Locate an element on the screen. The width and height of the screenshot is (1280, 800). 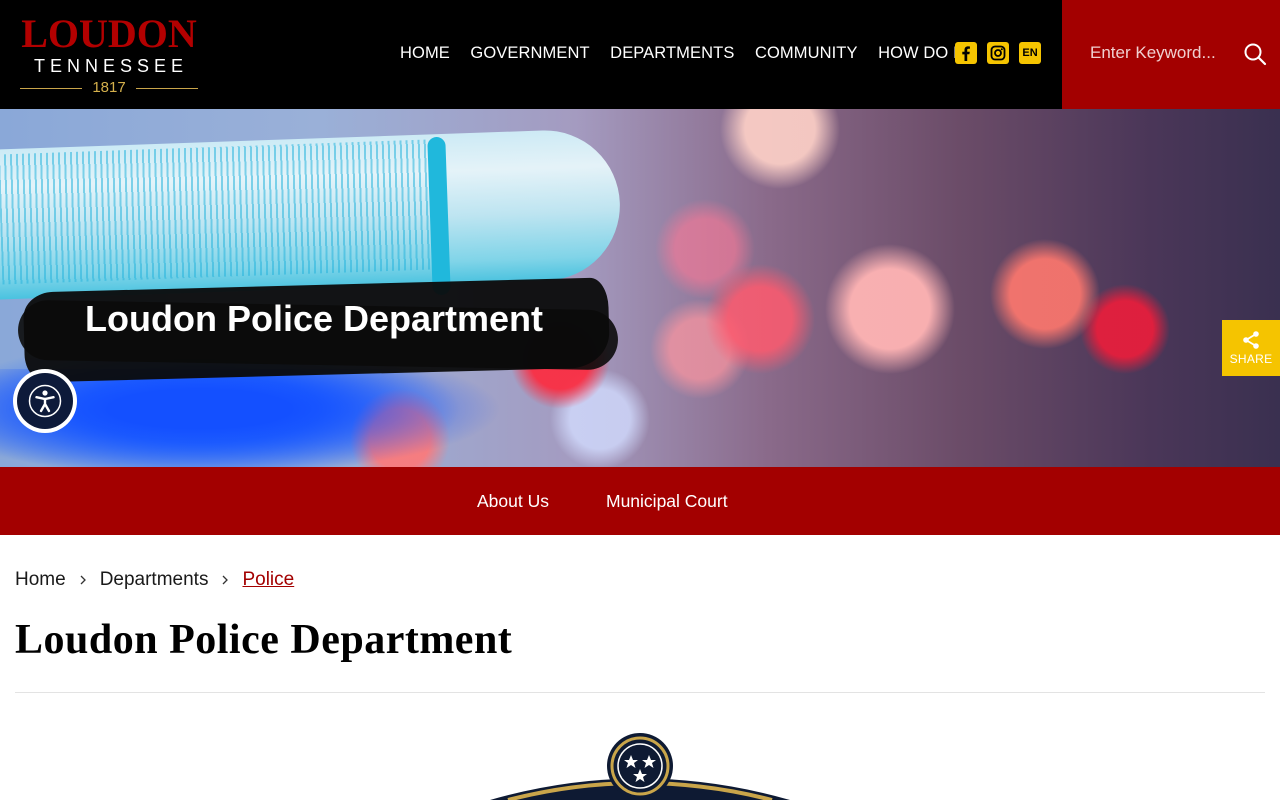
hero-blue-glow is located at coordinates (260, 418).